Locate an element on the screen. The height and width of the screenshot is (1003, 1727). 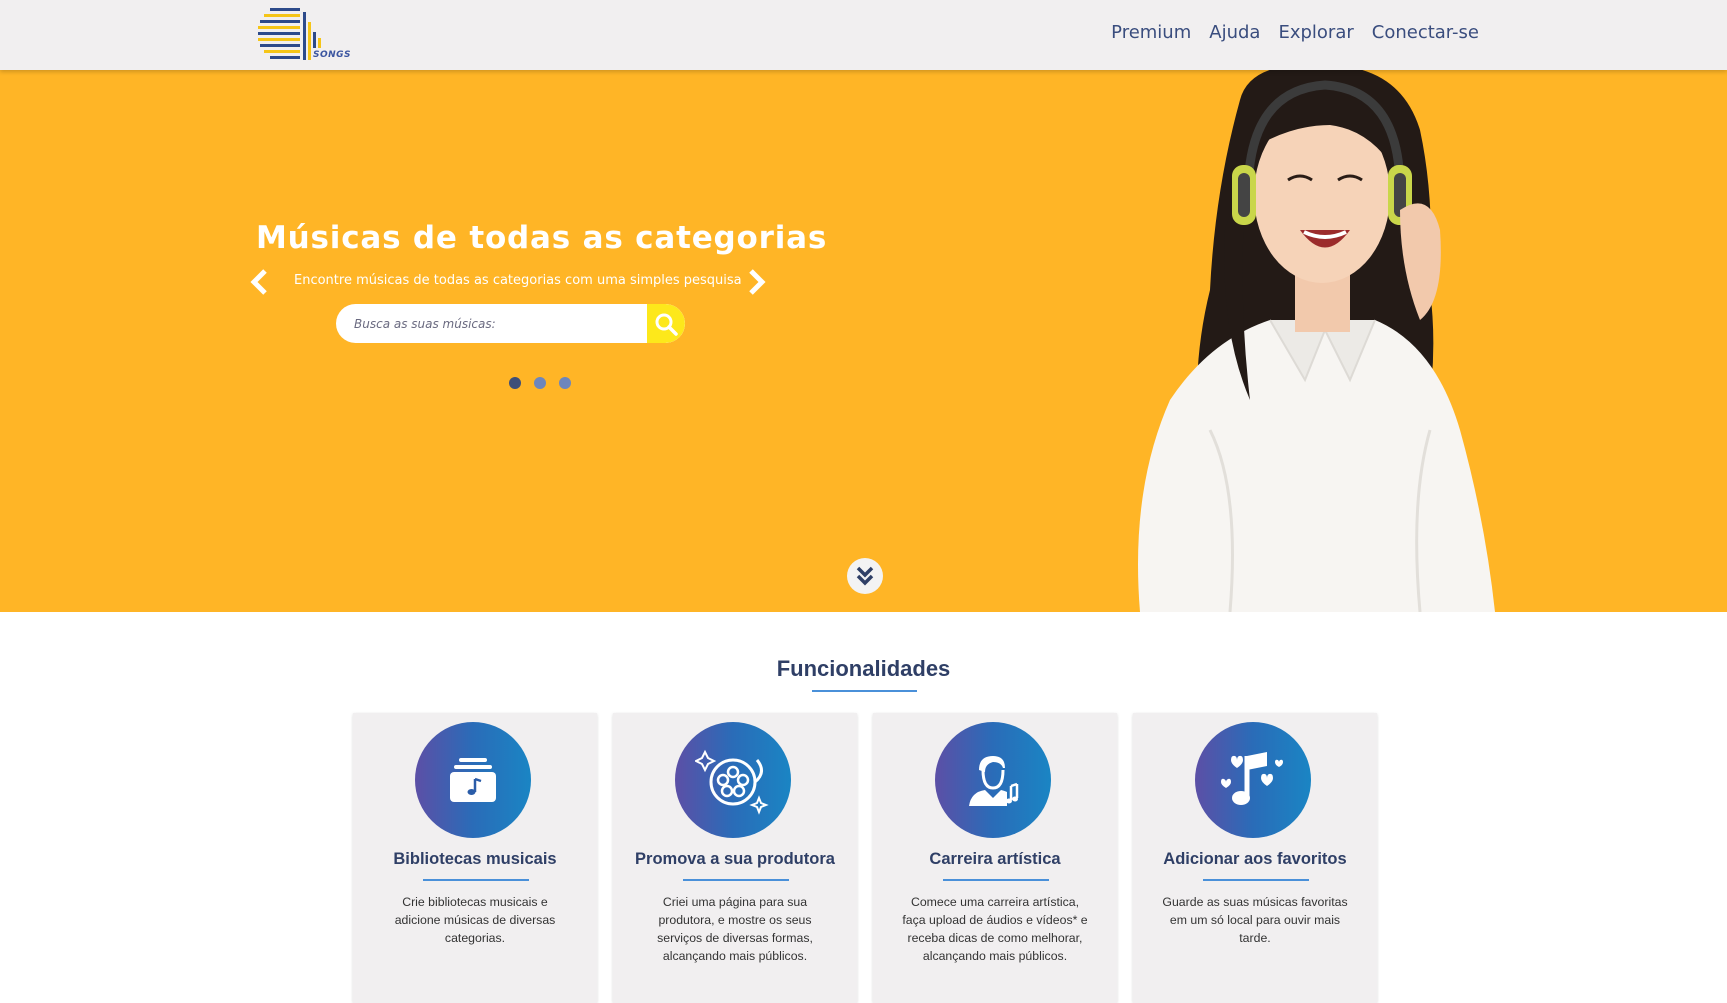
scroll-down-button is located at coordinates (865, 576).